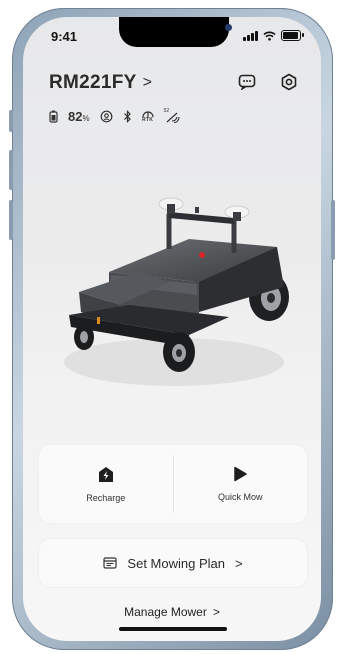  Describe the element at coordinates (165, 612) in the screenshot. I see `manage-mower-label: Manage Mower` at that location.